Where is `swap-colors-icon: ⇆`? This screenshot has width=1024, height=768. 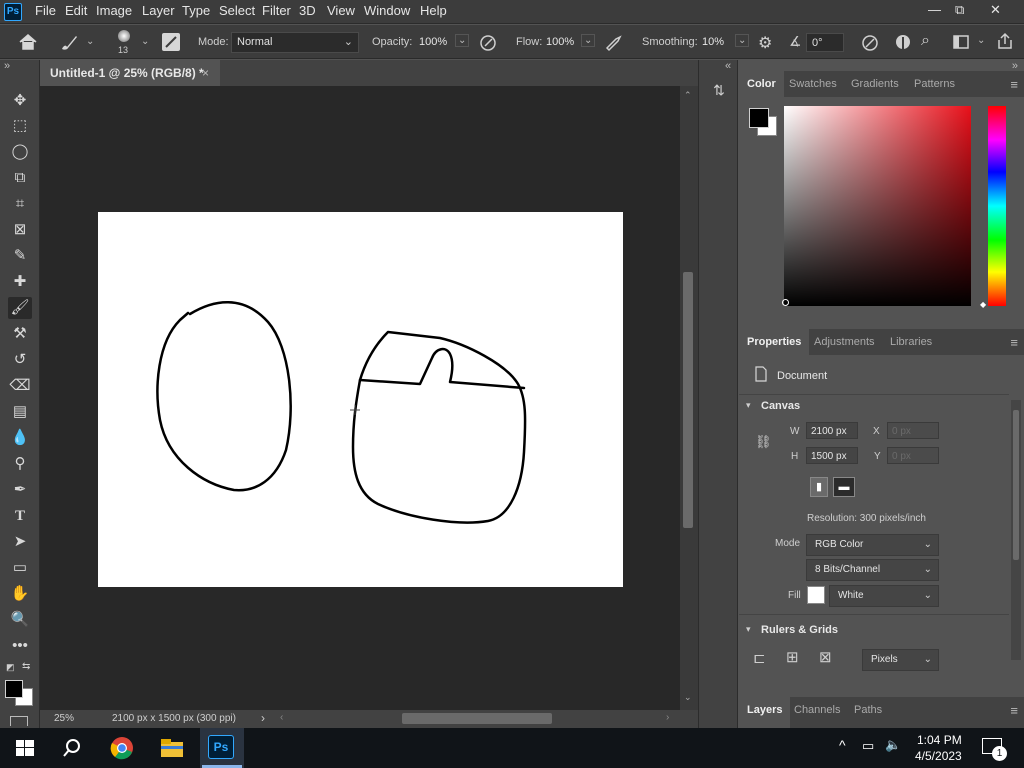 swap-colors-icon: ⇆ is located at coordinates (26, 666).